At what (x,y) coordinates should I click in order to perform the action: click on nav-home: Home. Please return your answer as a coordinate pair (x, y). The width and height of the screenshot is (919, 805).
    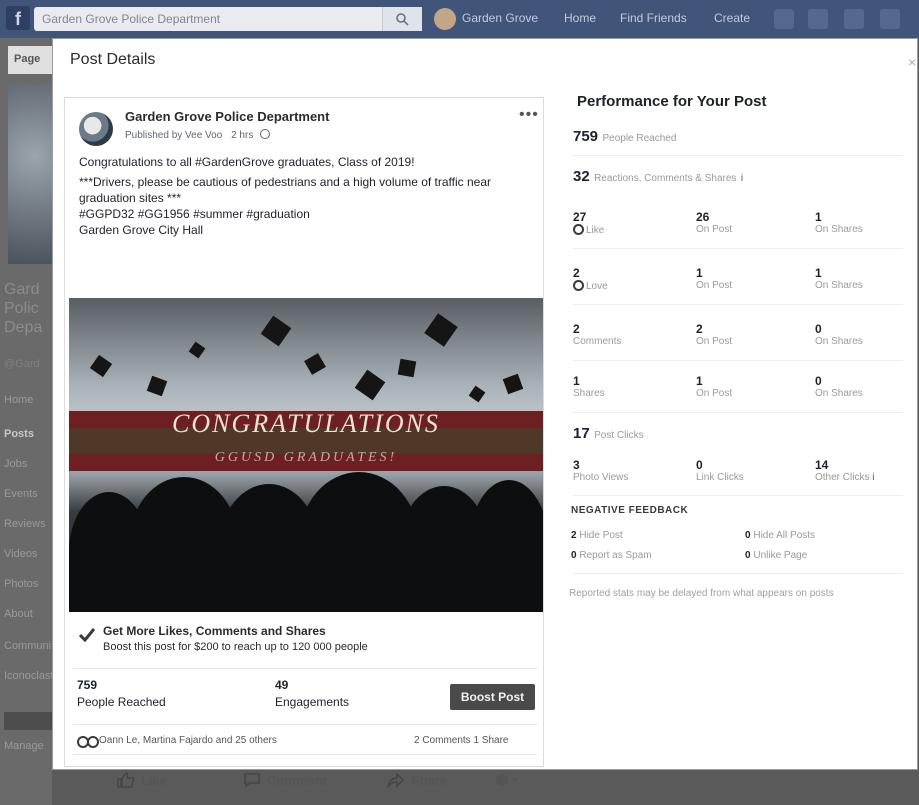
    Looking at the image, I should click on (580, 18).